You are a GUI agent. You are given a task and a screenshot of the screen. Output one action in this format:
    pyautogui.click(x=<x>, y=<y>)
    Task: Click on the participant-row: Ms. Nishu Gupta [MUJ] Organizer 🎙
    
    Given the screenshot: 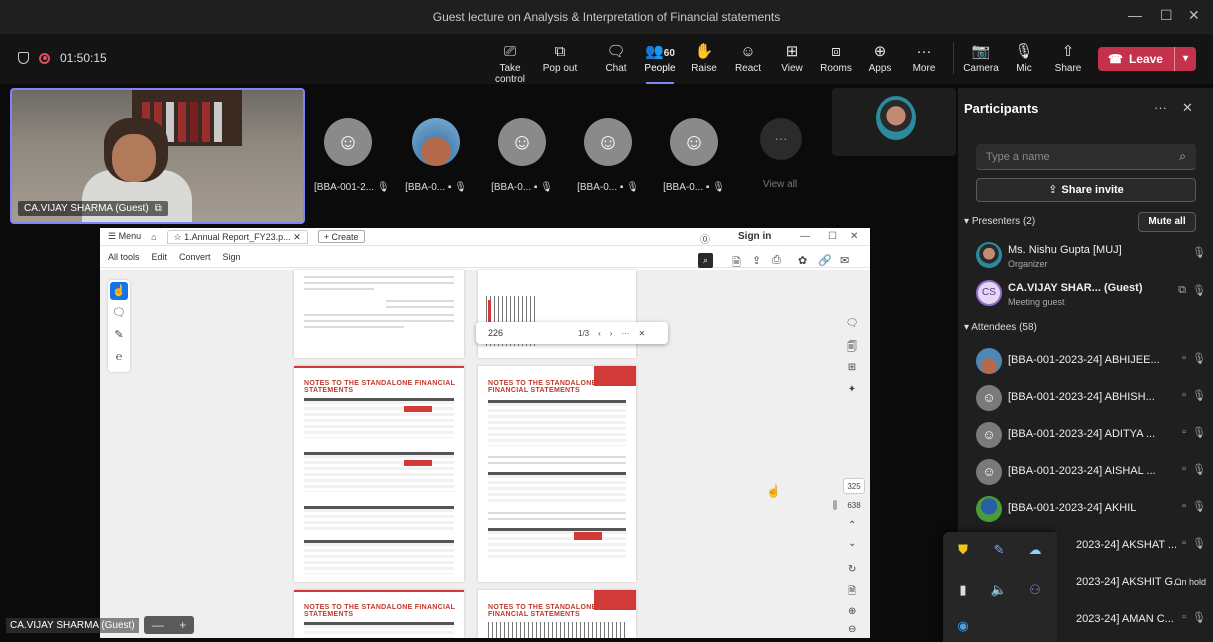 What is the action you would take?
    pyautogui.click(x=1091, y=256)
    